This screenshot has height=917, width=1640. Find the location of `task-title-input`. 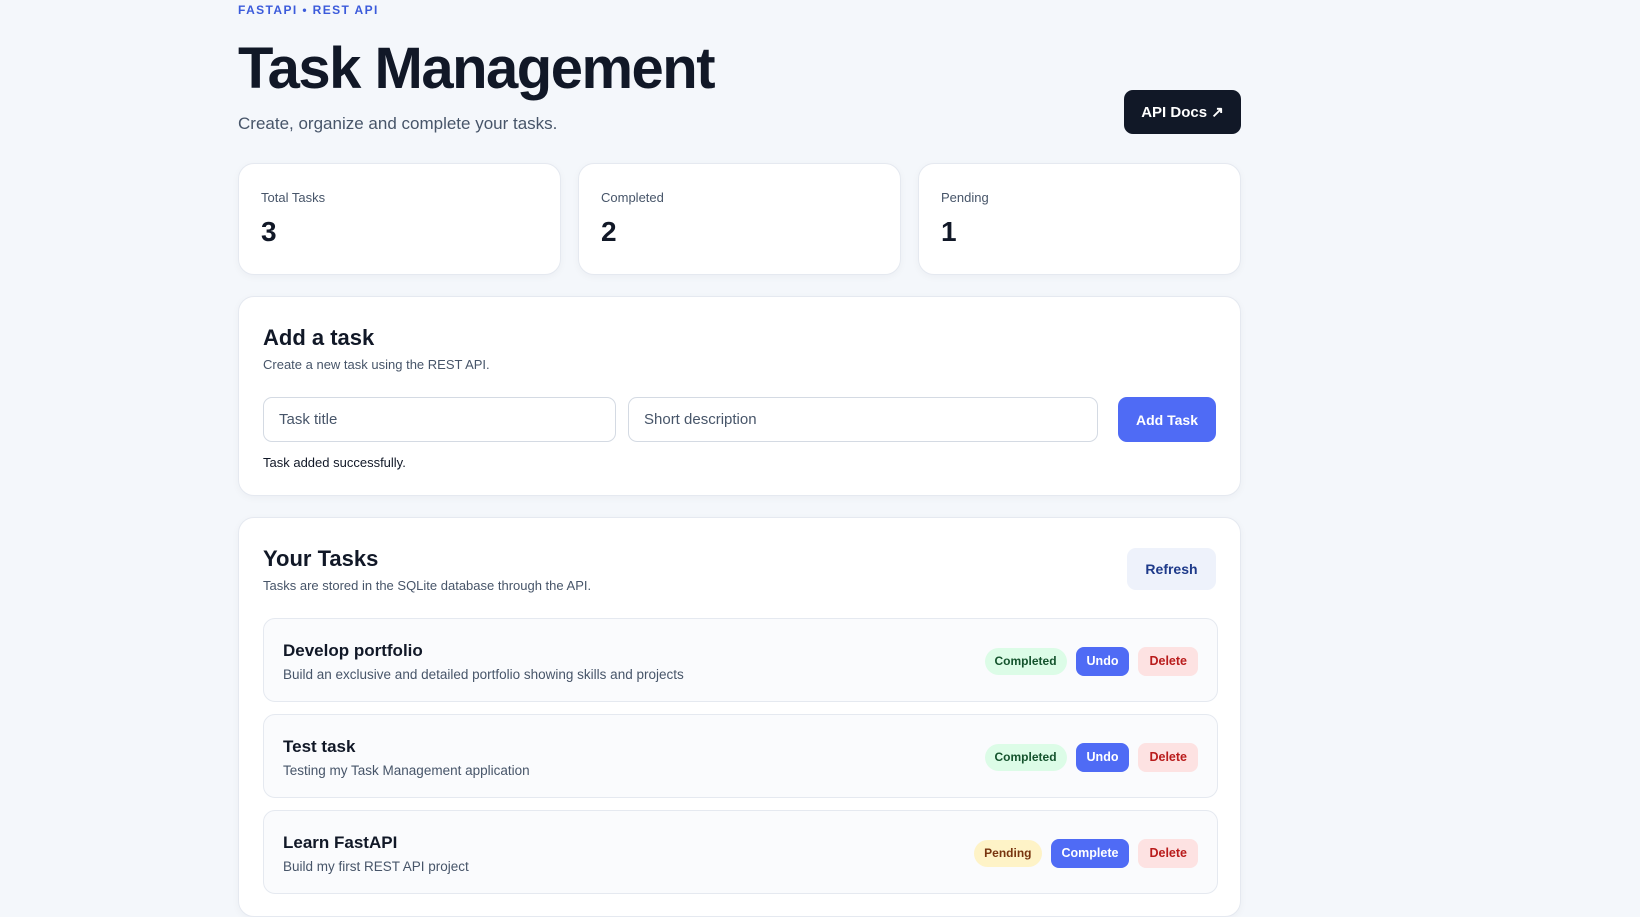

task-title-input is located at coordinates (439, 419).